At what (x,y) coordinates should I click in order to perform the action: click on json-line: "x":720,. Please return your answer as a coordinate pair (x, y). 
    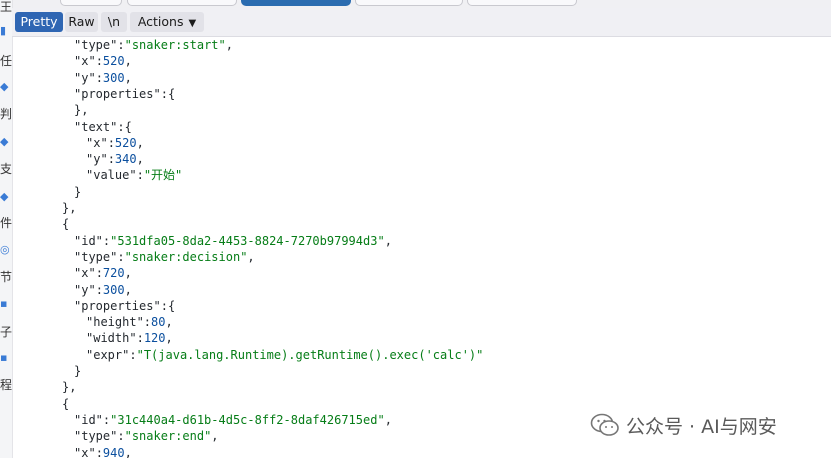
    Looking at the image, I should click on (103, 273).